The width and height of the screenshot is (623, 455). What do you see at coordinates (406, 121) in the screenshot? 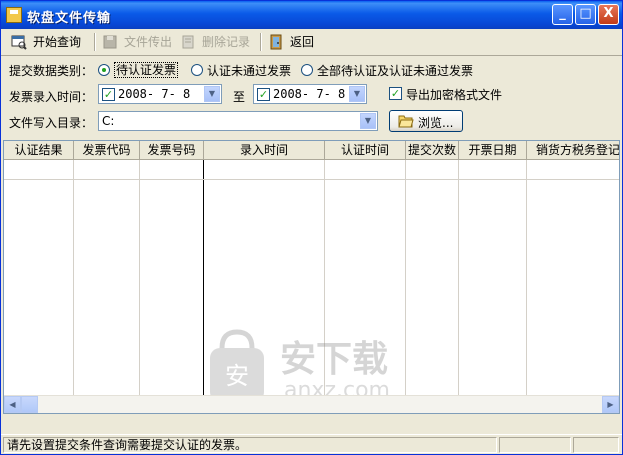
I see `folder-open-icon` at bounding box center [406, 121].